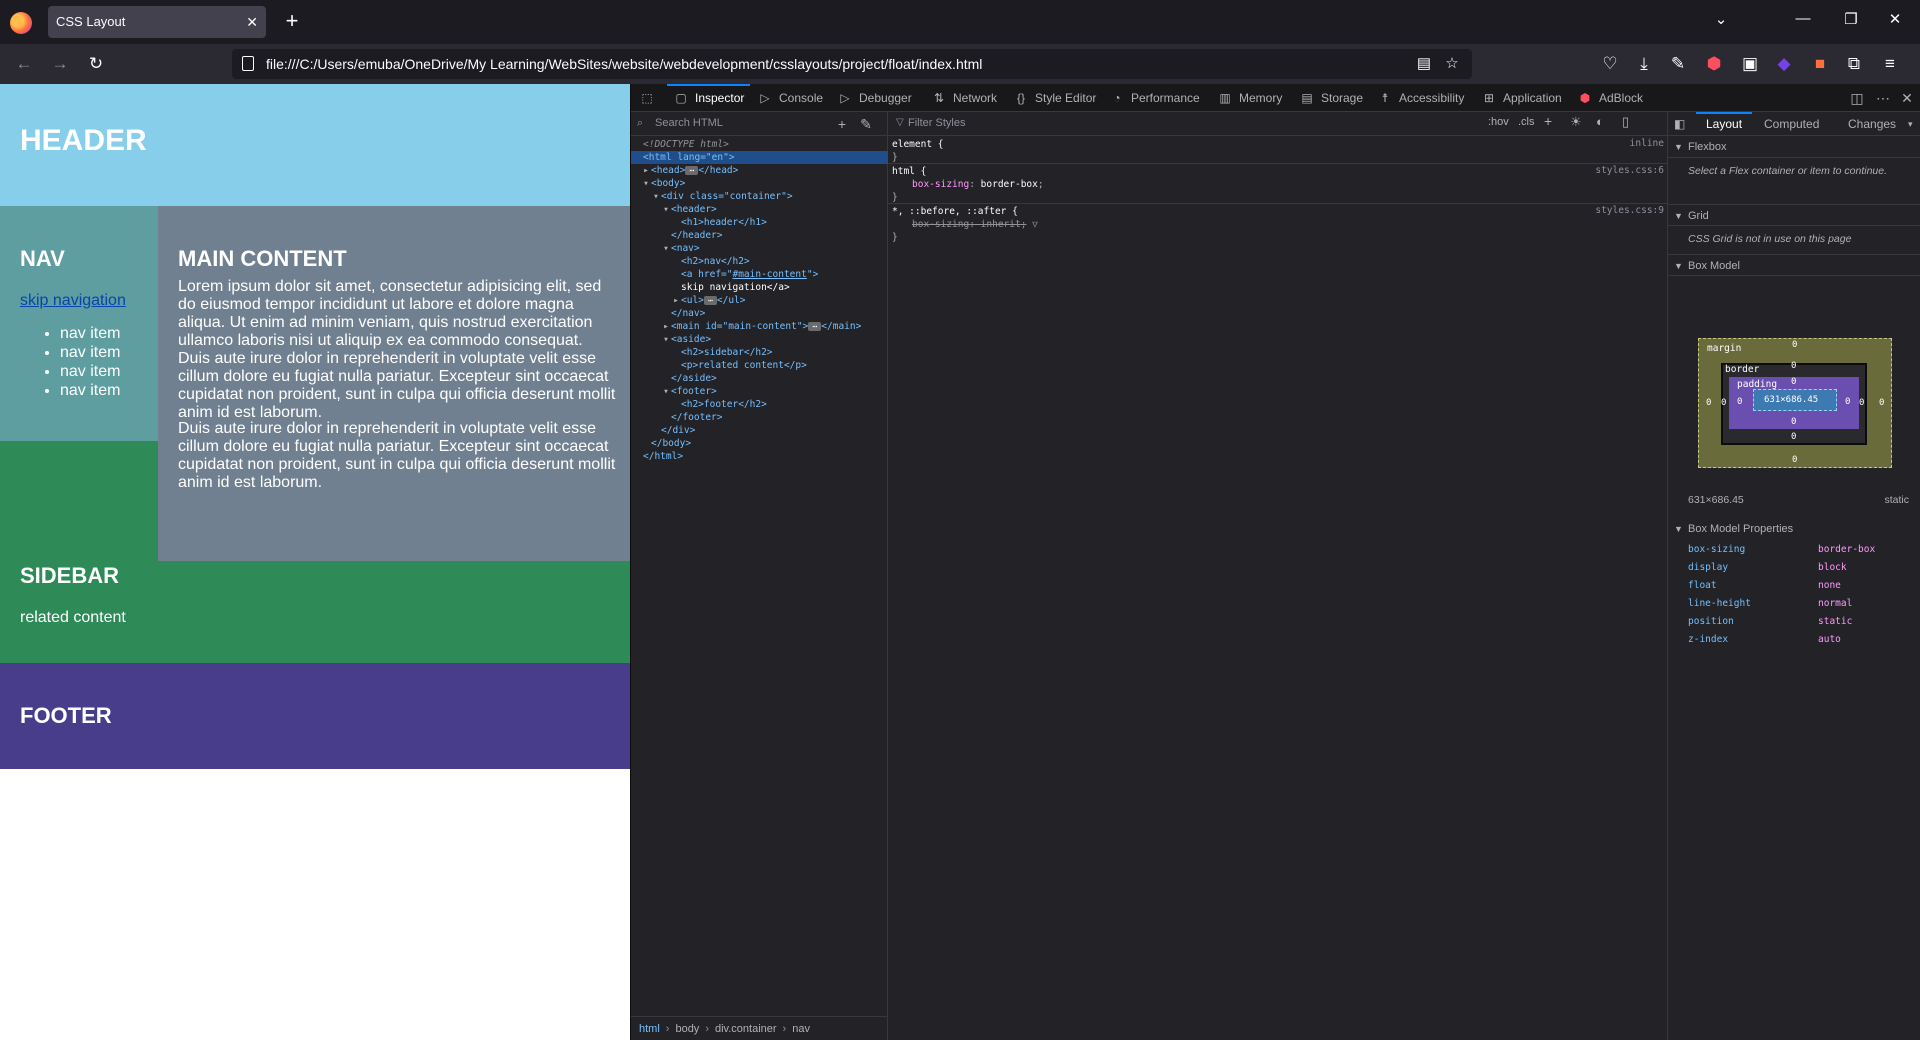 The width and height of the screenshot is (1920, 1040). What do you see at coordinates (1803, 22) in the screenshot?
I see `minimize-icon: —` at bounding box center [1803, 22].